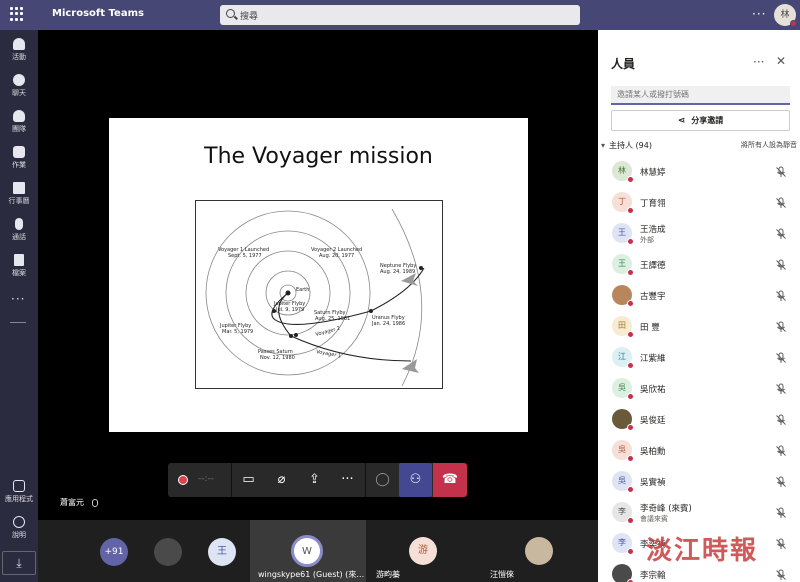 The width and height of the screenshot is (800, 582). What do you see at coordinates (699, 390) in the screenshot?
I see `participant-row: 吳 吳欣祐` at bounding box center [699, 390].